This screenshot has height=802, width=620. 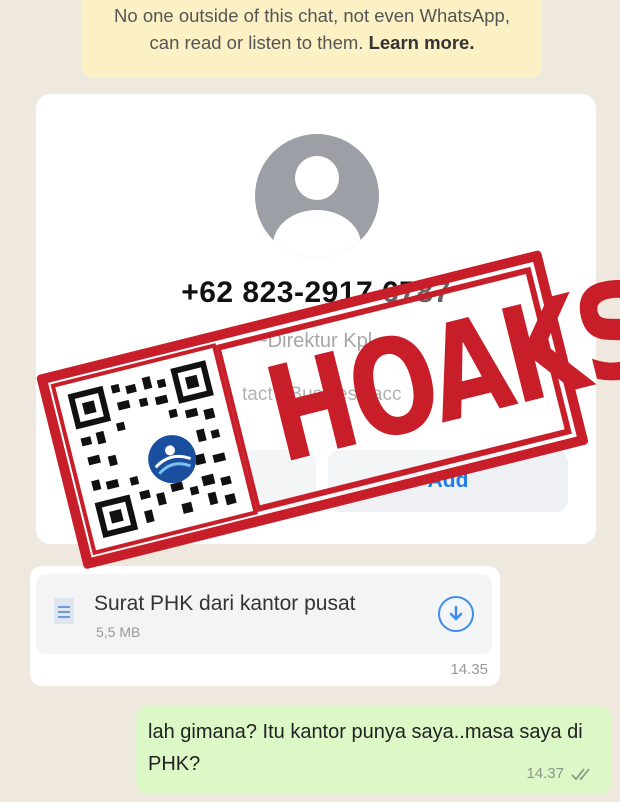 What do you see at coordinates (545, 773) in the screenshot?
I see `outgoing-message-time: 14.37` at bounding box center [545, 773].